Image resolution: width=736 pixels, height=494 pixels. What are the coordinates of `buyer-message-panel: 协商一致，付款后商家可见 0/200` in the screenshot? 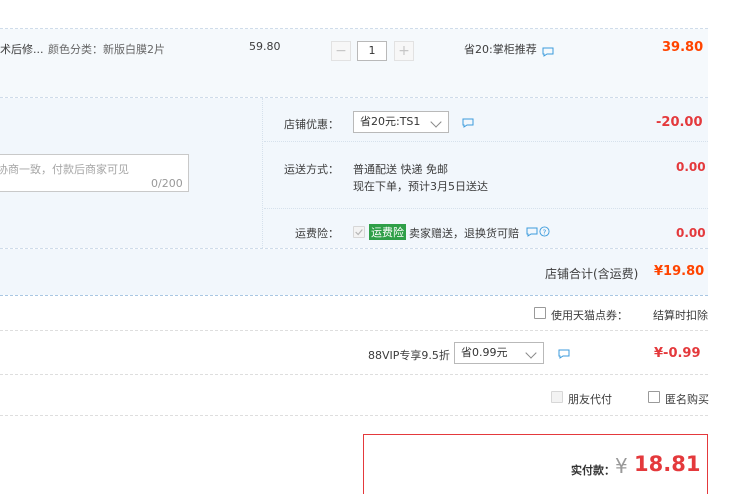 It's located at (131, 173).